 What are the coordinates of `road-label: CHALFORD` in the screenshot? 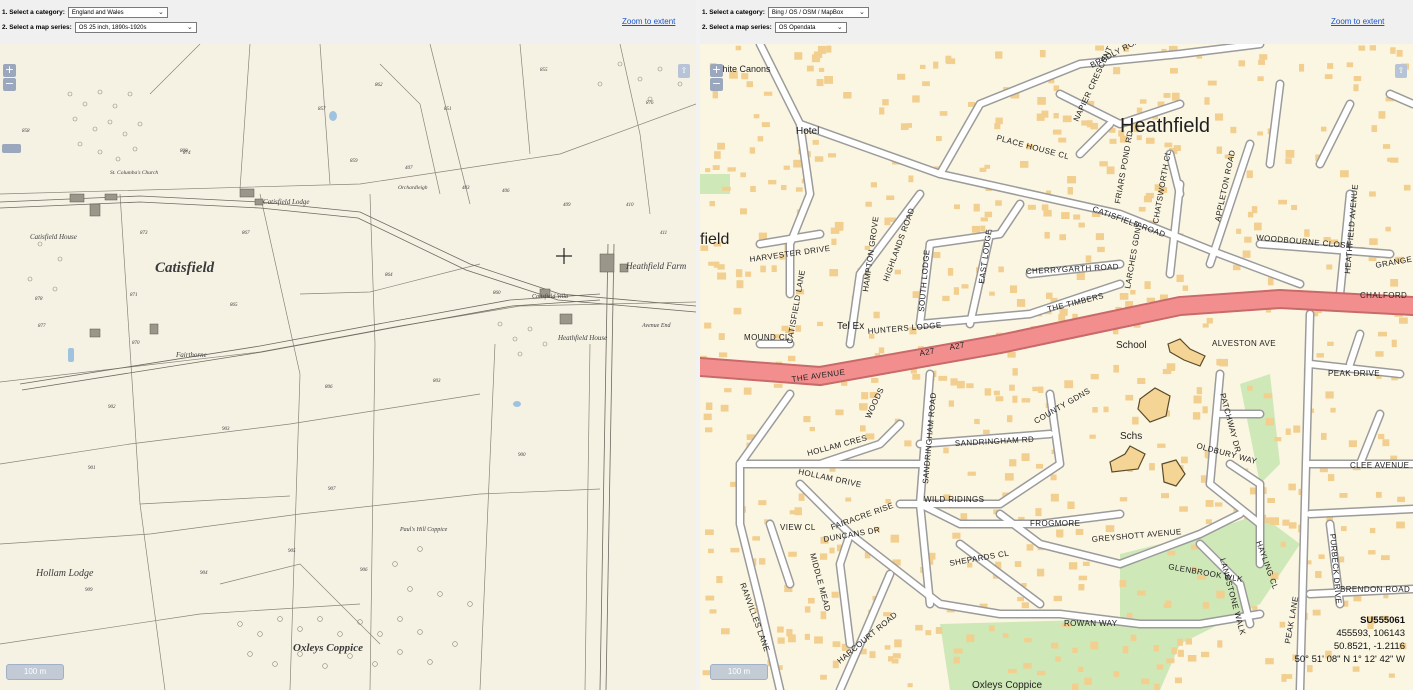 It's located at (1383, 295).